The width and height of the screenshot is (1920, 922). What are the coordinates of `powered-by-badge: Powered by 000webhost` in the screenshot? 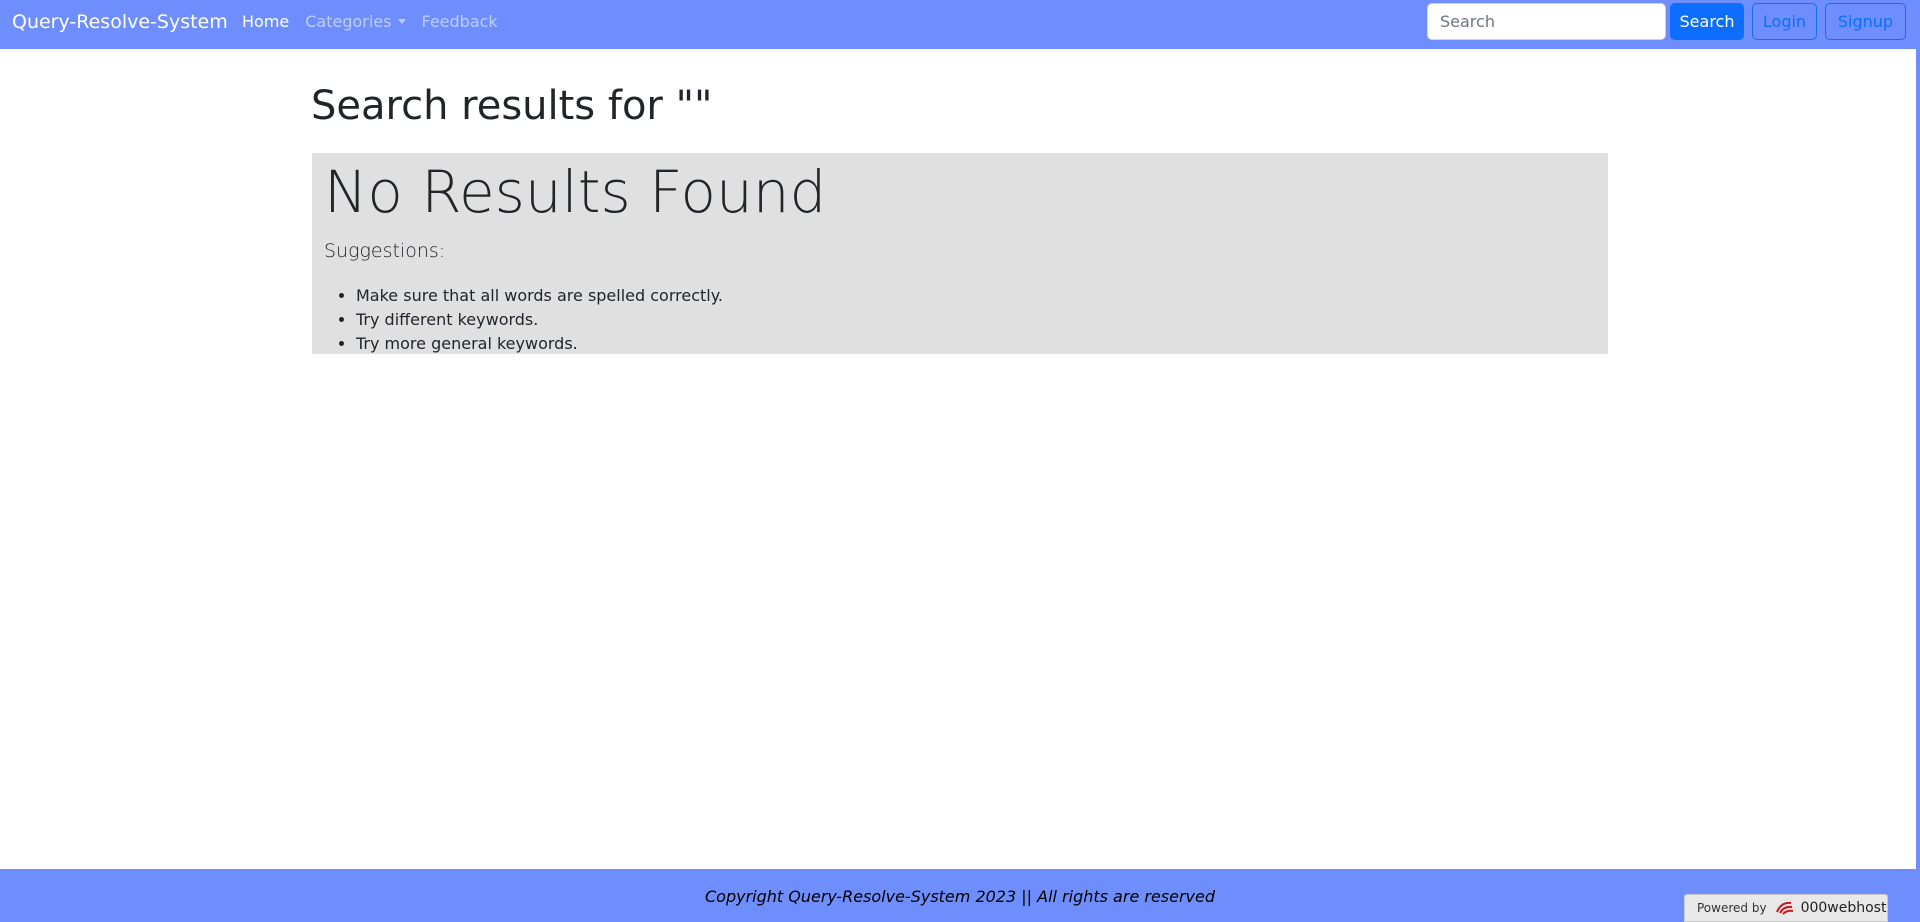 It's located at (1786, 908).